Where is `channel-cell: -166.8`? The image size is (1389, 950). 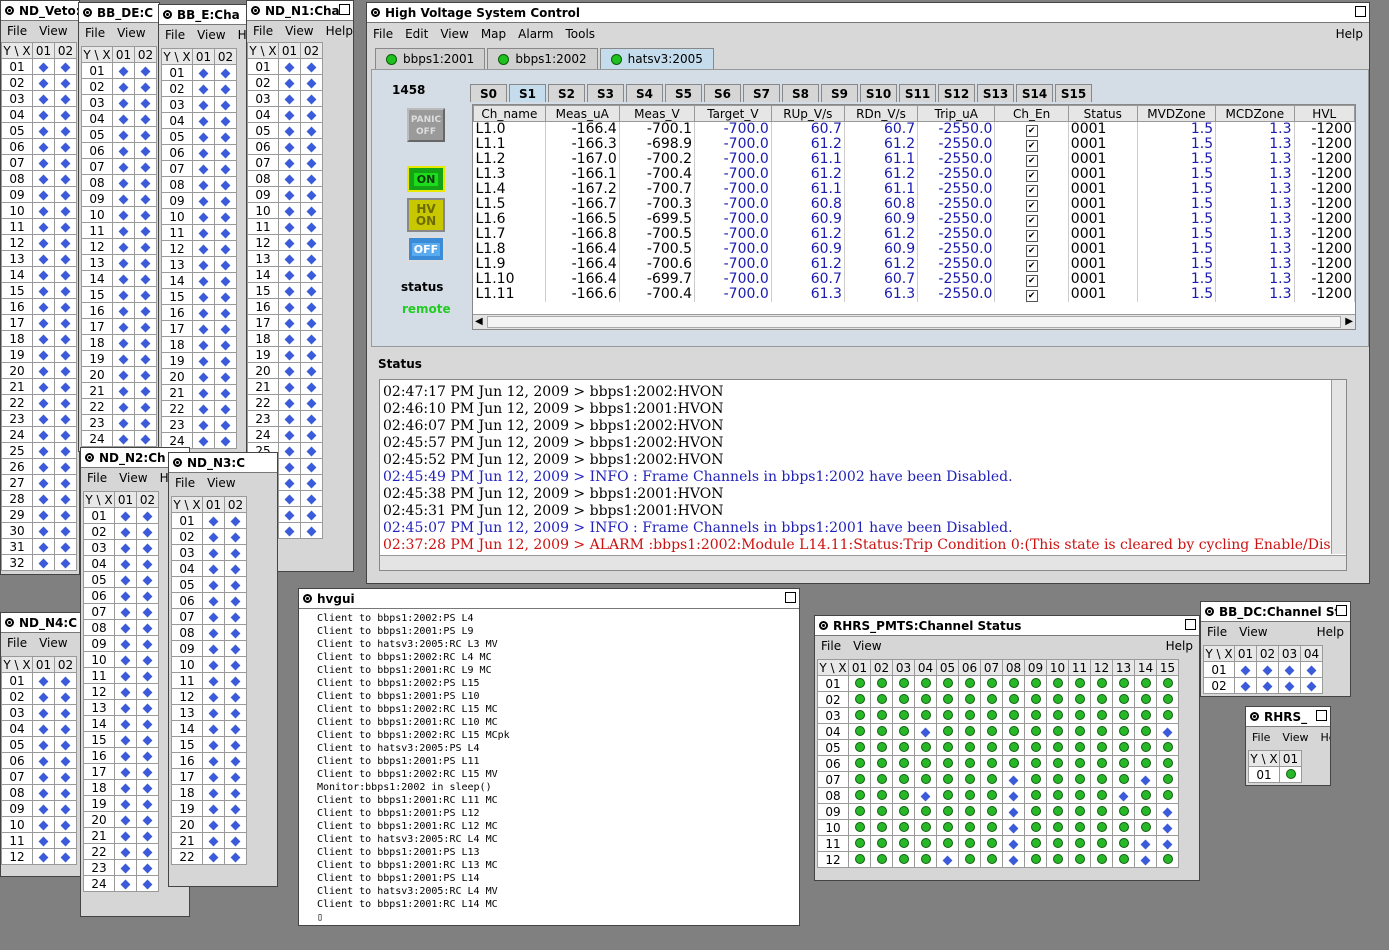 channel-cell: -166.8 is located at coordinates (582, 234).